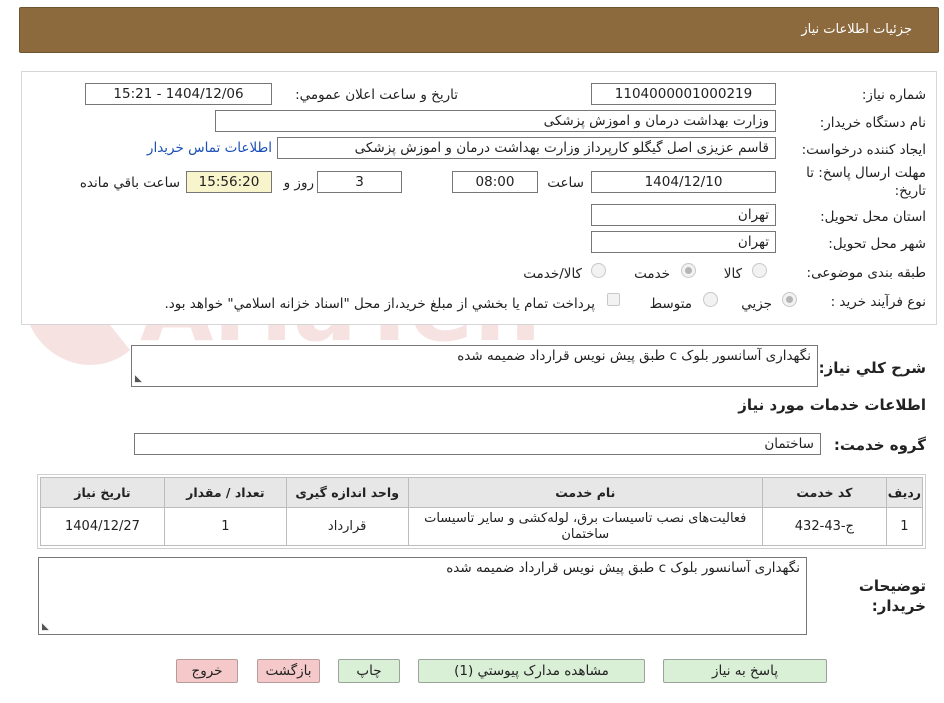 This screenshot has height=703, width=944. Describe the element at coordinates (369, 671) in the screenshot. I see `print-button: چاپ` at that location.